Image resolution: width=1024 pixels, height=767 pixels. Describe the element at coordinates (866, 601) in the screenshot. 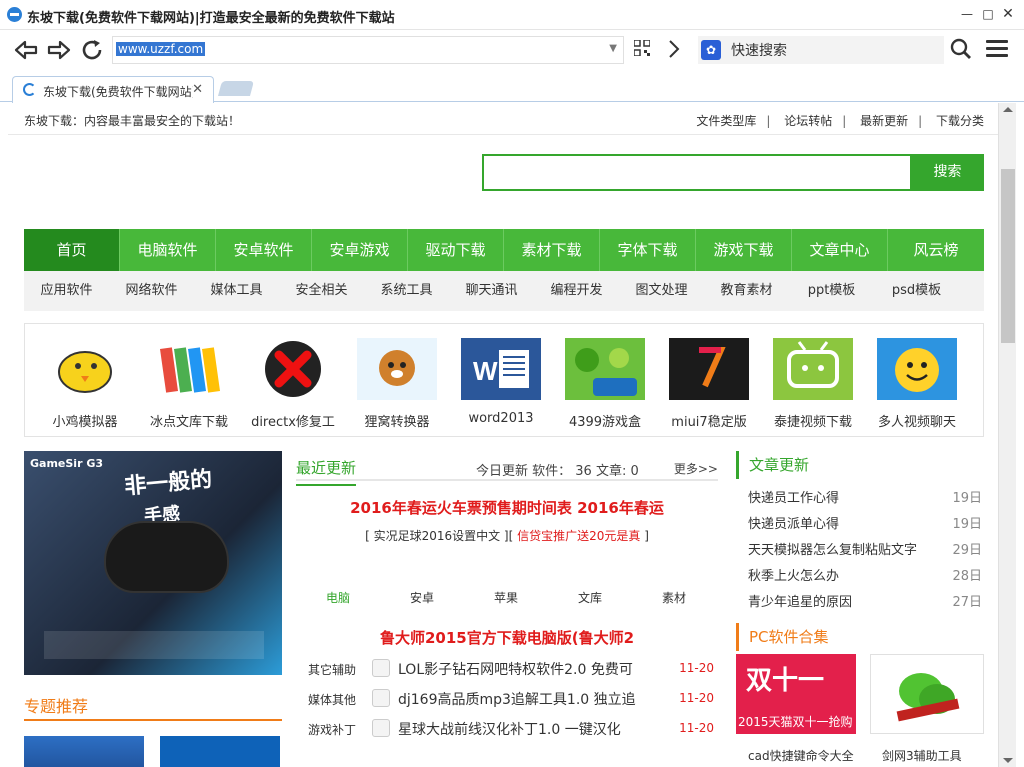

I see `list-item: 青少年追星的原因 27日` at that location.